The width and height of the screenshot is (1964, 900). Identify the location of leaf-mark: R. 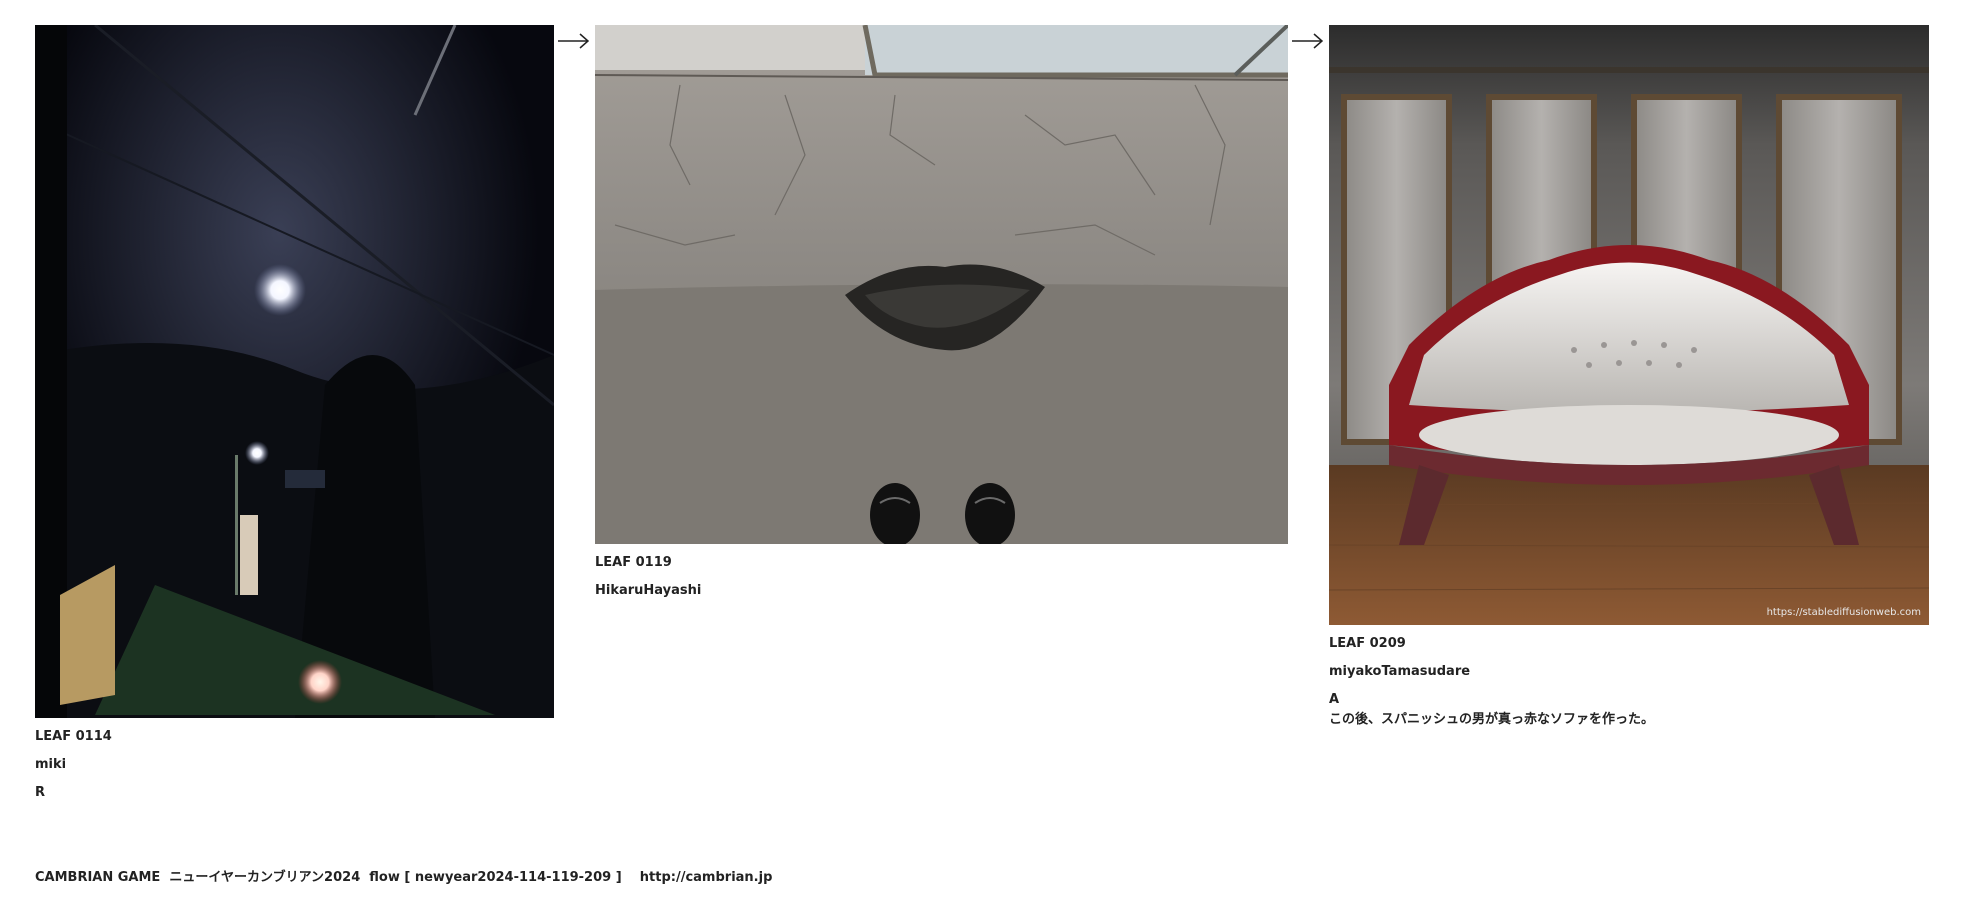
(40, 792).